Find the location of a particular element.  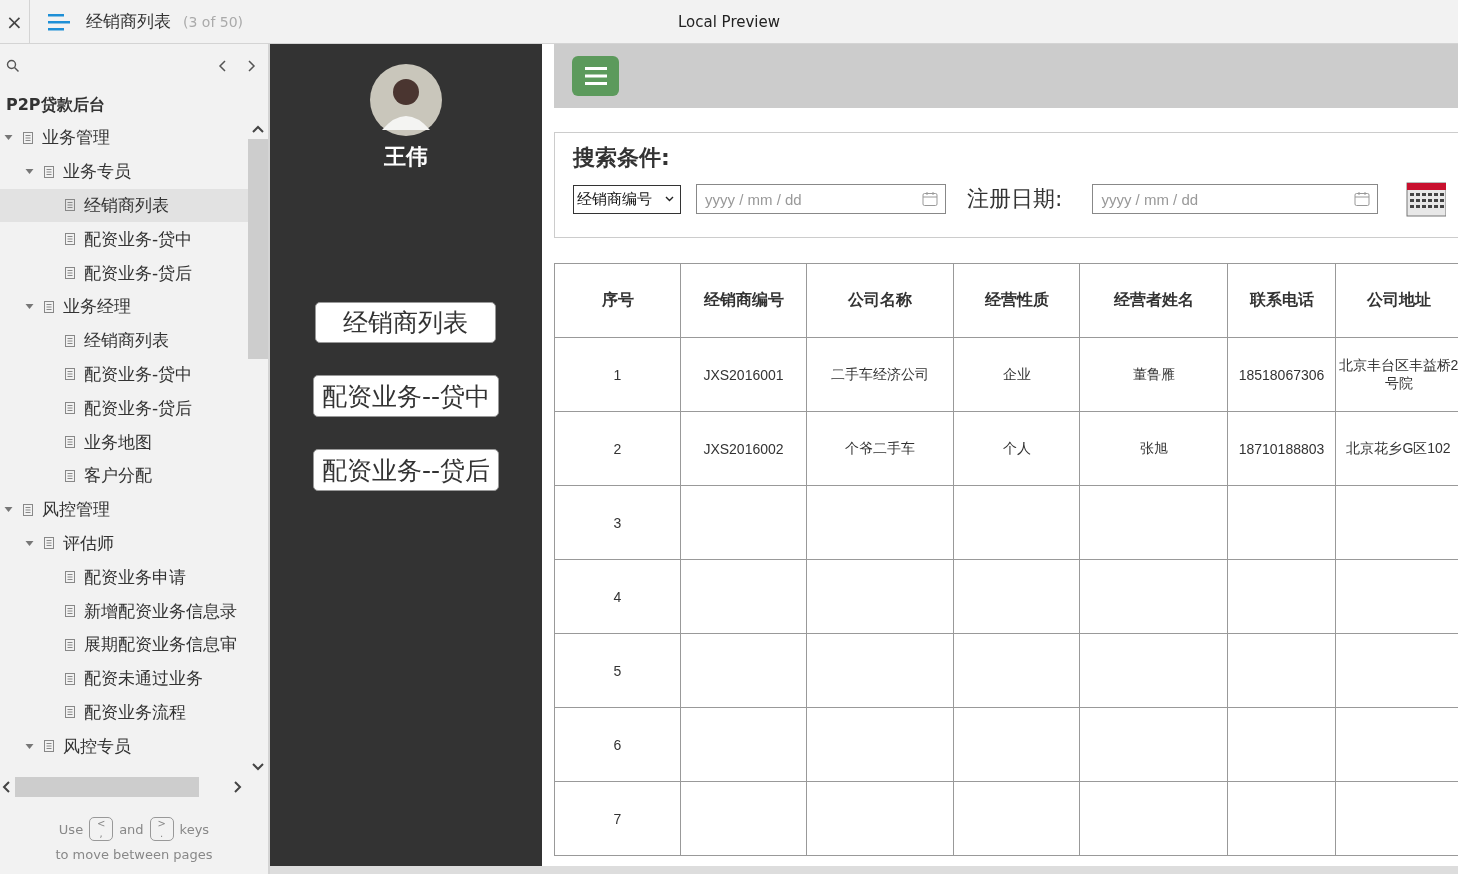

table-cell: 5 is located at coordinates (617, 670).